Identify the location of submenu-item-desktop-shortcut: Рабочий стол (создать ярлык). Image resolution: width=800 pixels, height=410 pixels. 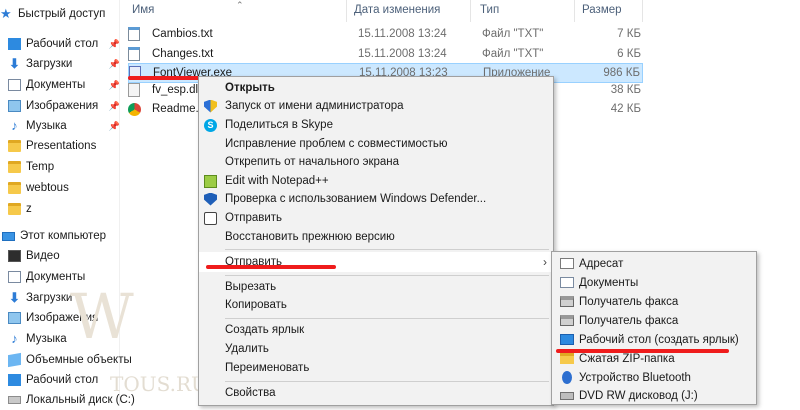
(654, 339).